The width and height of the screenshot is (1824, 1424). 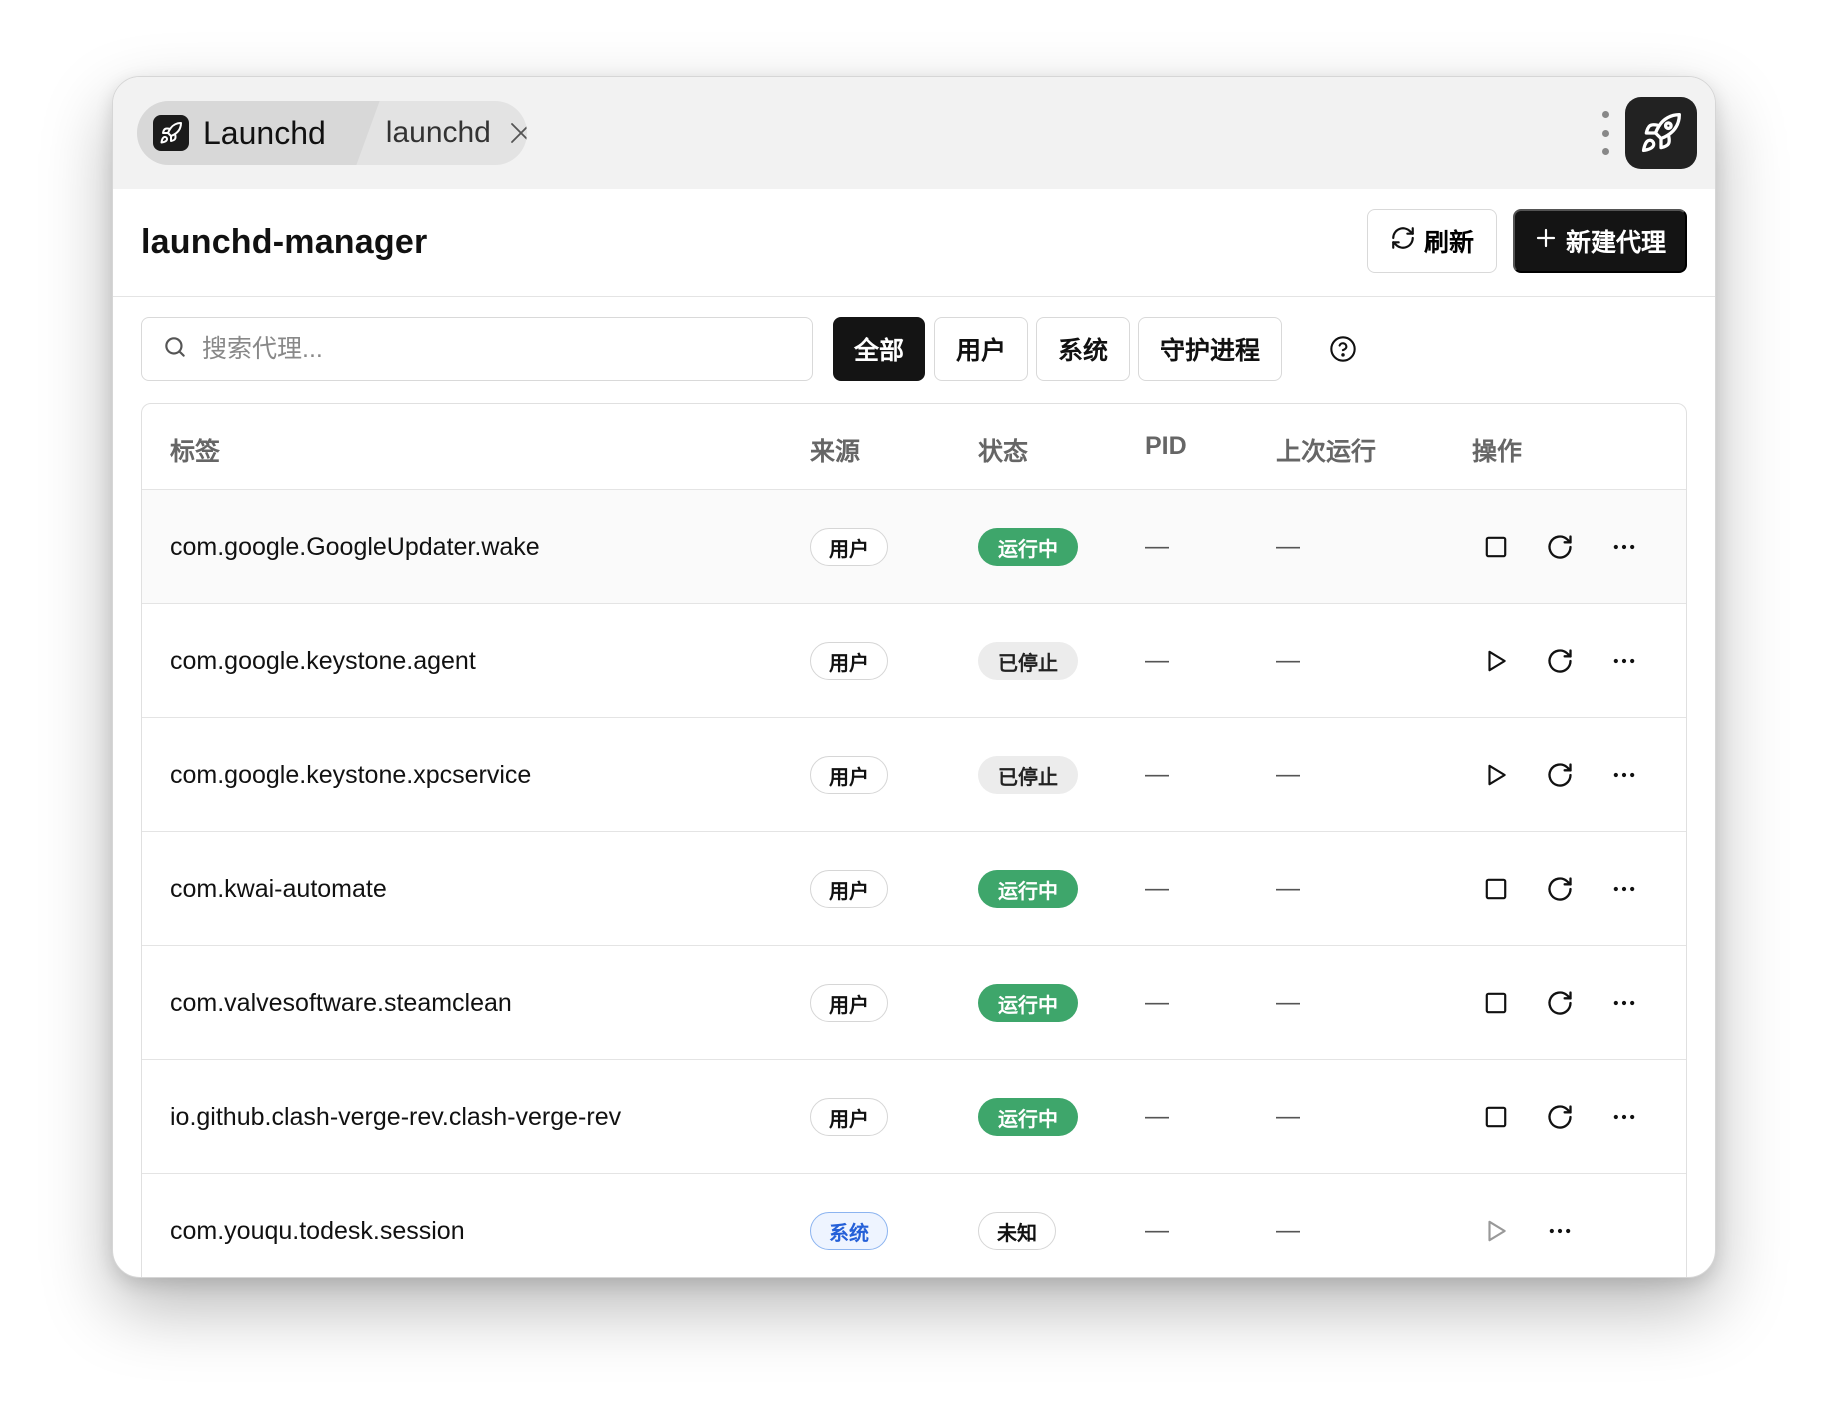 I want to click on status-cell: 已停止, so click(x=1028, y=775).